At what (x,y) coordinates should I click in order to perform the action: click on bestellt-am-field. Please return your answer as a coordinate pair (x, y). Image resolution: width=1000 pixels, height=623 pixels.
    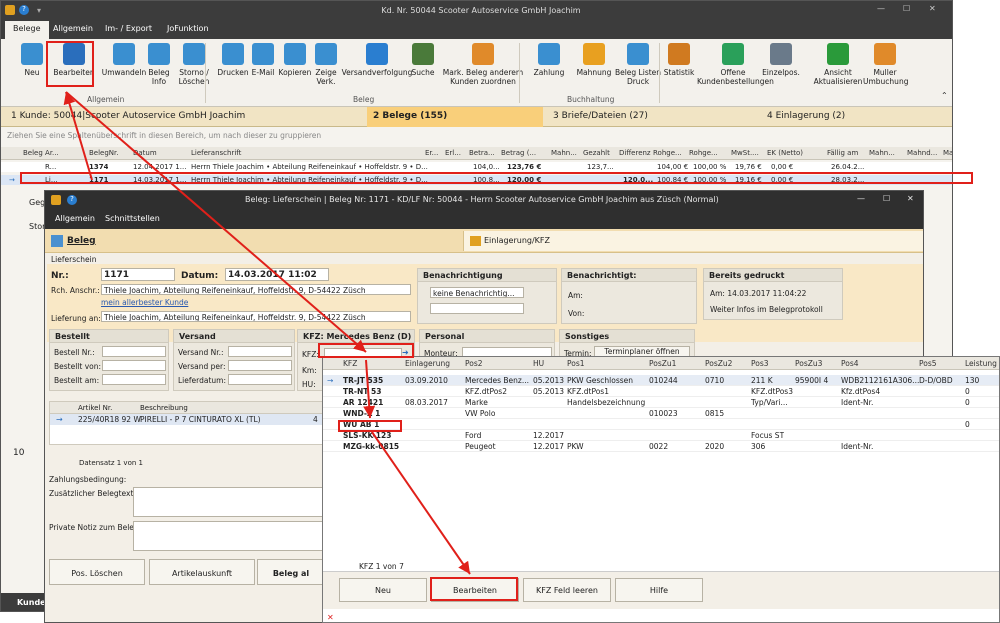
    Looking at the image, I should click on (134, 379).